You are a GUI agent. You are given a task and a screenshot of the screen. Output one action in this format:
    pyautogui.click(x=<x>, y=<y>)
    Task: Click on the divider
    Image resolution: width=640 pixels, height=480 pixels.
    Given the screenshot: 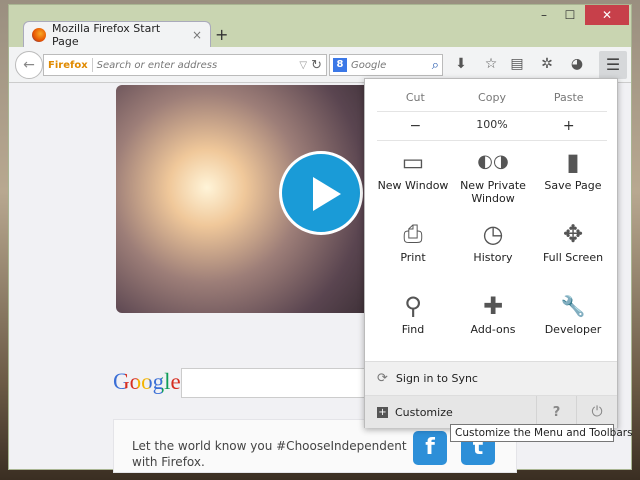 What is the action you would take?
    pyautogui.click(x=92, y=65)
    